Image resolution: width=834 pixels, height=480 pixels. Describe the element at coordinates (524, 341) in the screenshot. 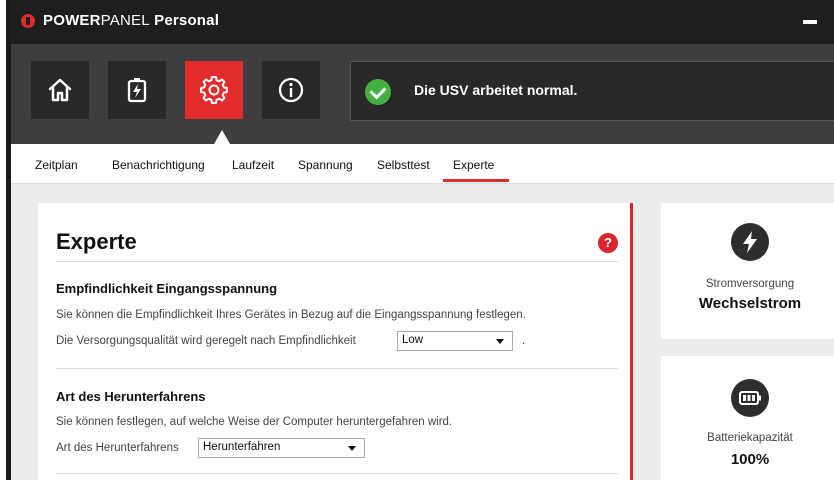

I see `sentence-period: .` at that location.